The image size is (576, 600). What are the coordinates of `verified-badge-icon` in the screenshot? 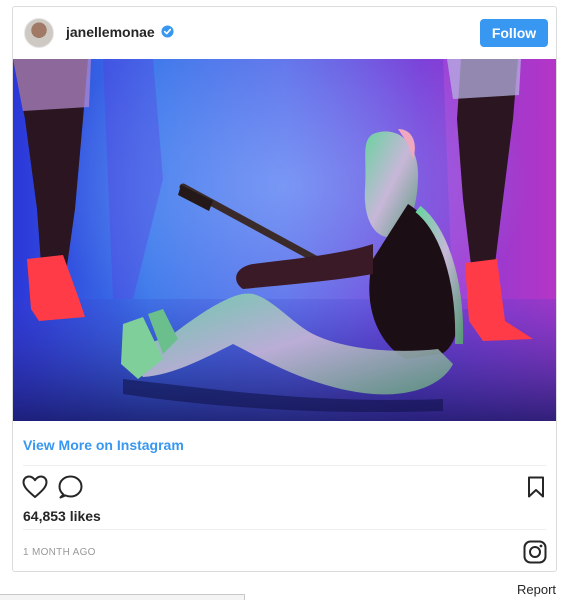 It's located at (167, 31).